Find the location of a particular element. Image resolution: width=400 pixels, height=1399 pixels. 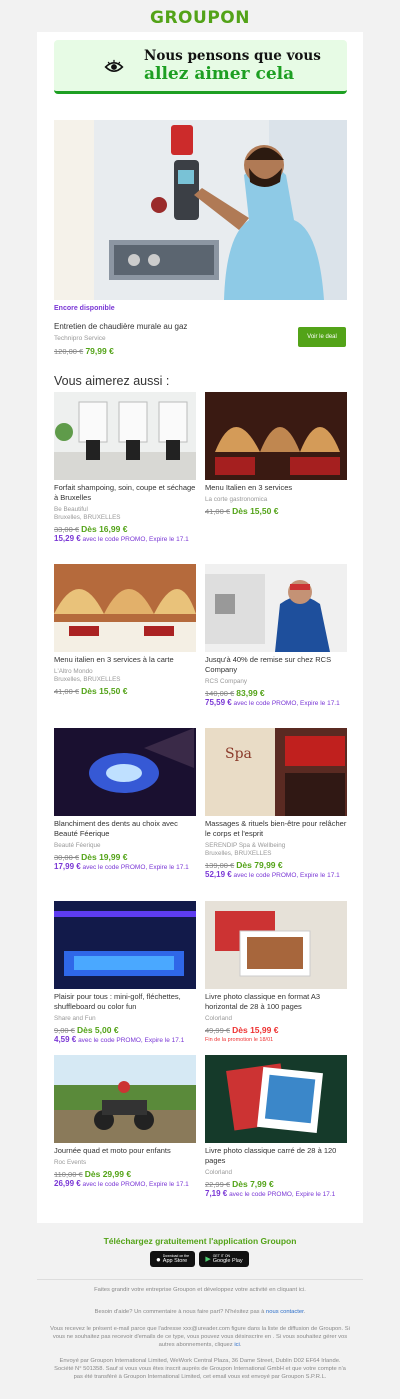

deal-image-salon is located at coordinates (125, 436).